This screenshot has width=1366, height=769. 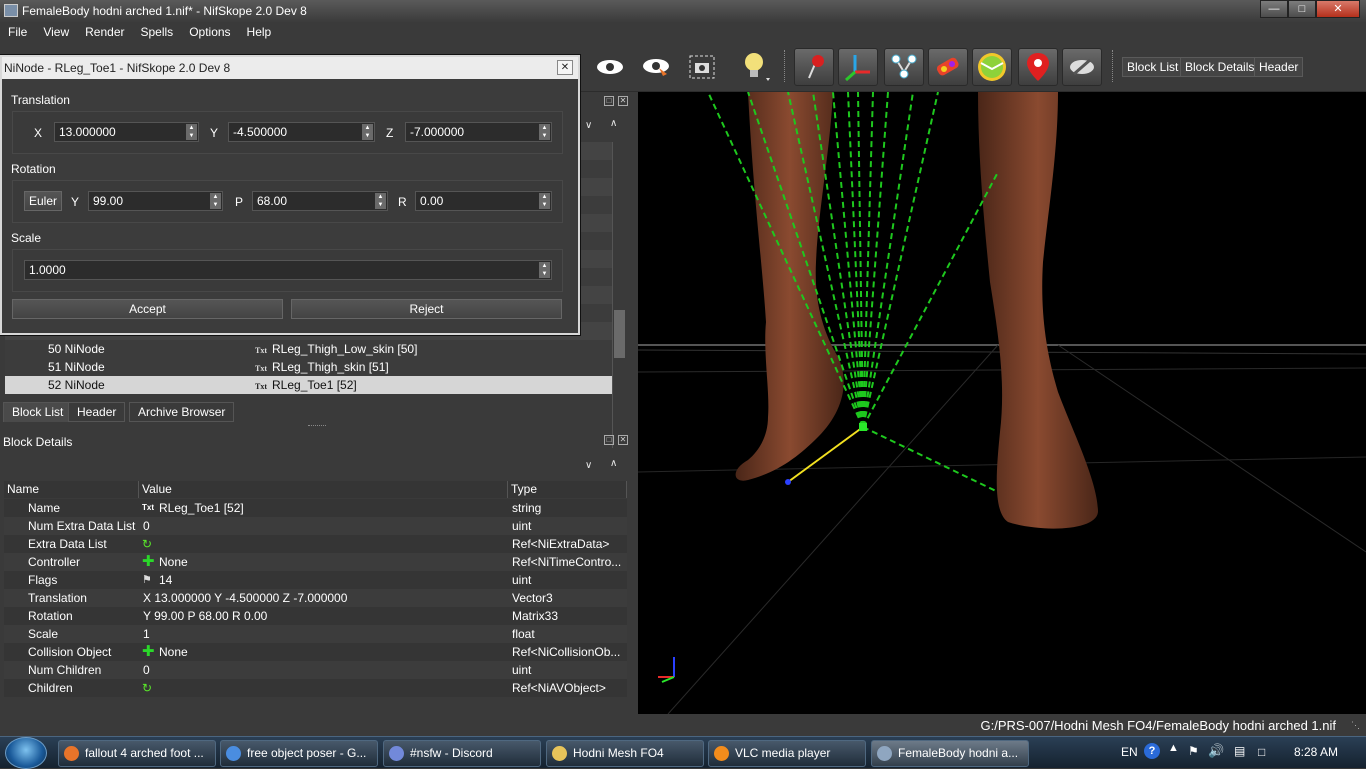 I want to click on tab-header: Header, so click(x=97, y=412).